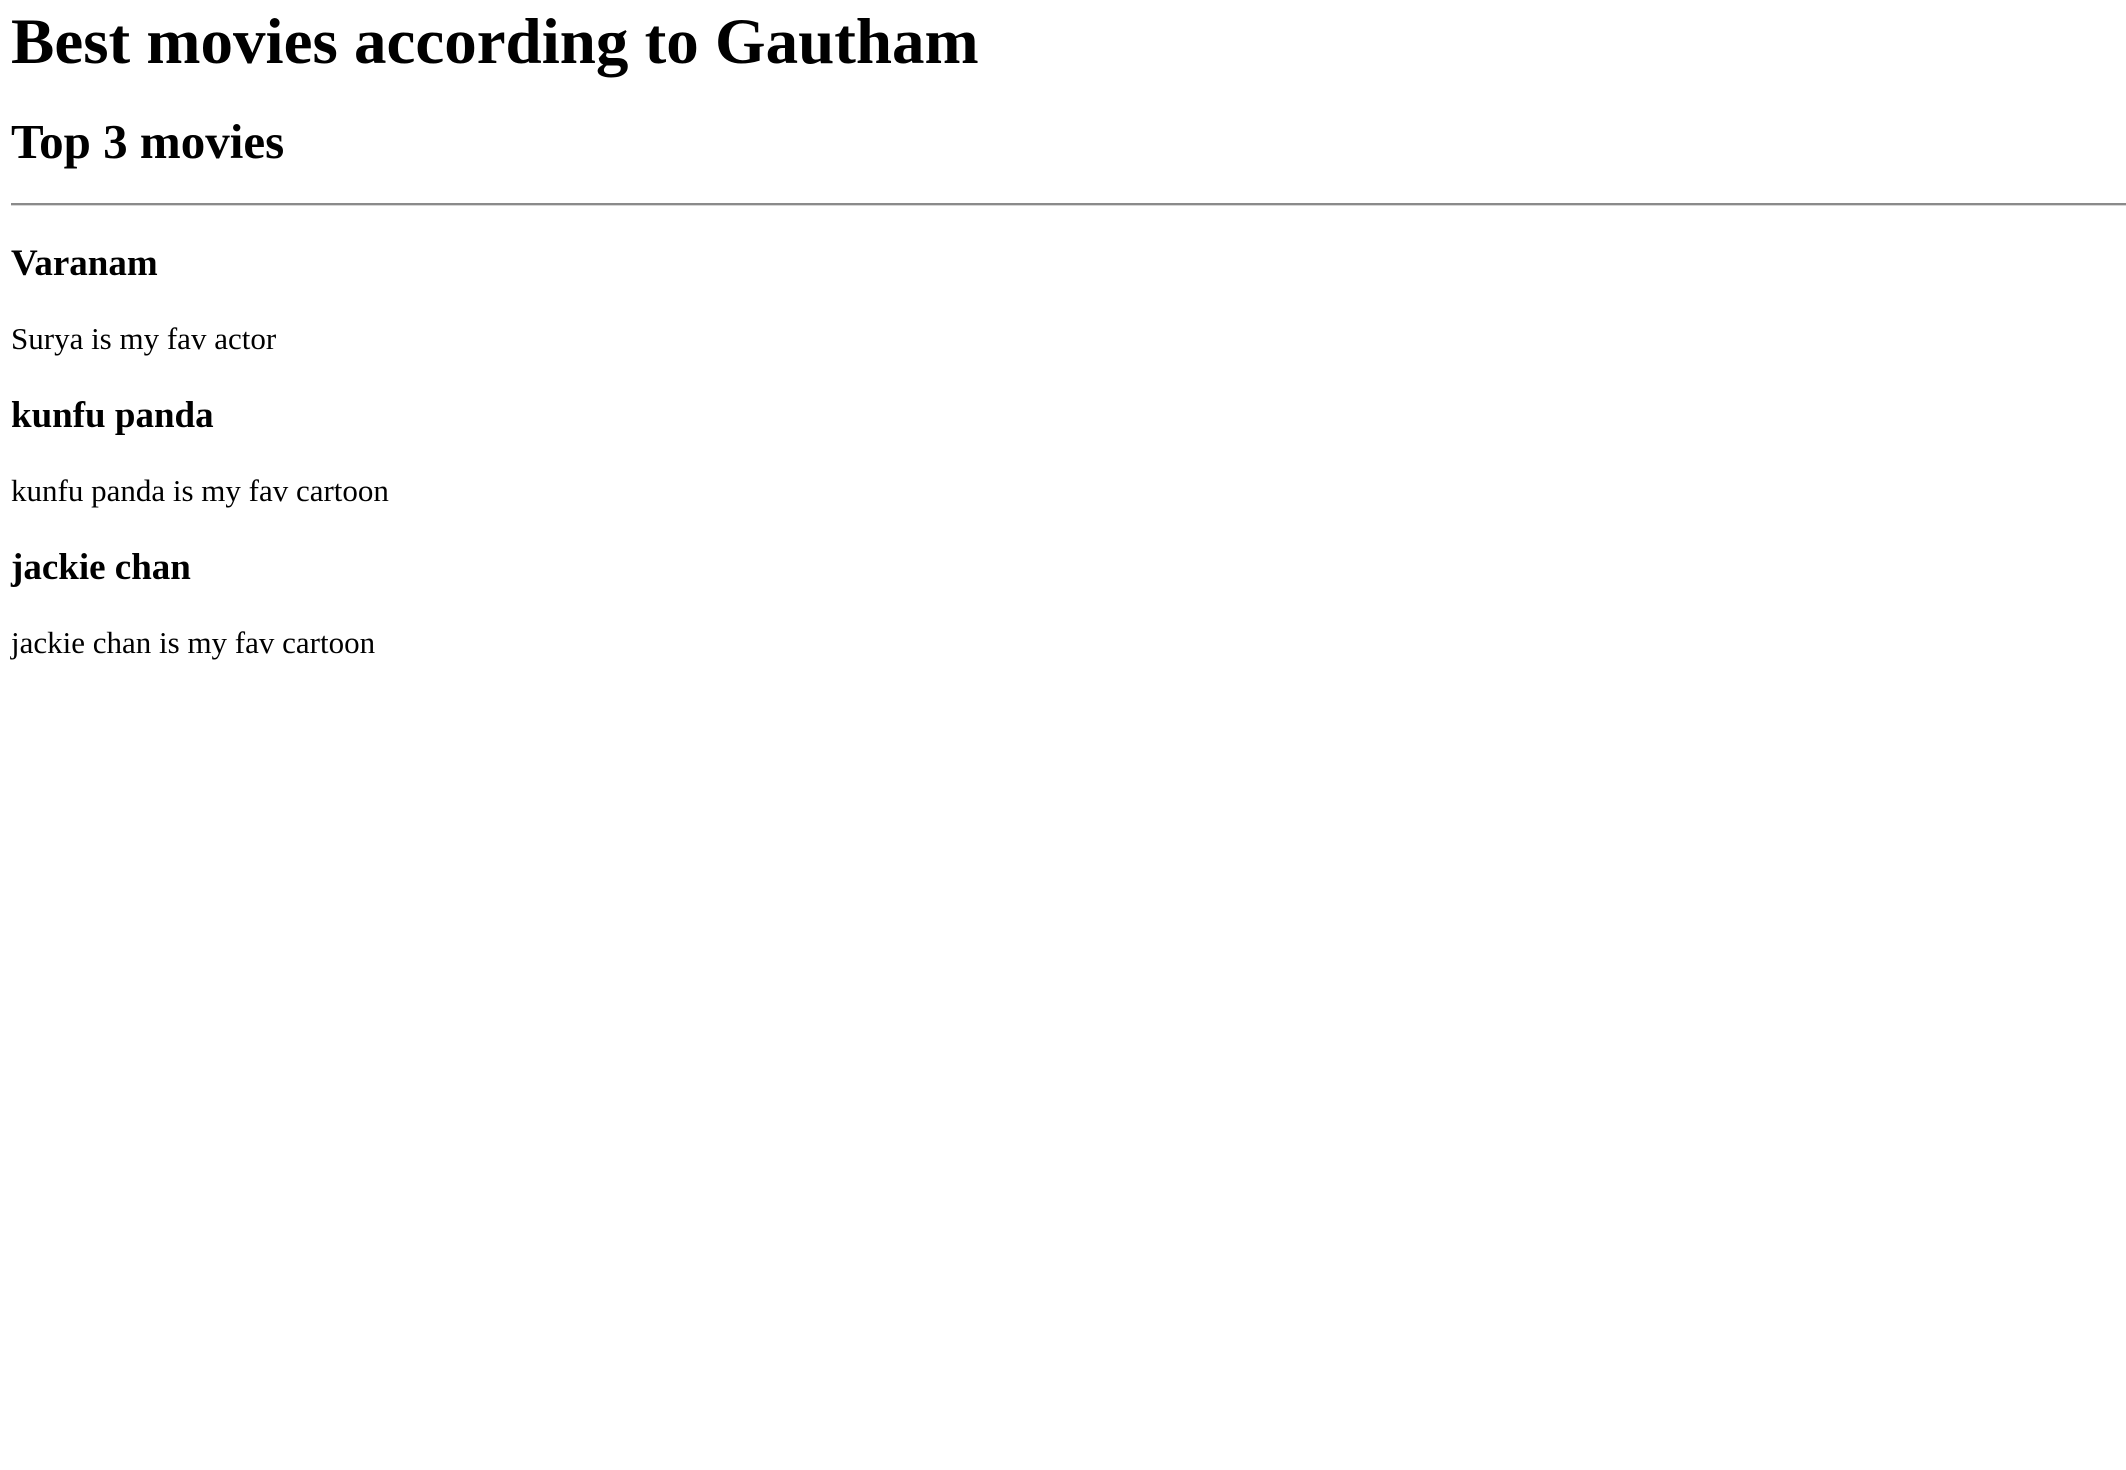  What do you see at coordinates (148, 141) in the screenshot?
I see `section-title: Top 3 movies` at bounding box center [148, 141].